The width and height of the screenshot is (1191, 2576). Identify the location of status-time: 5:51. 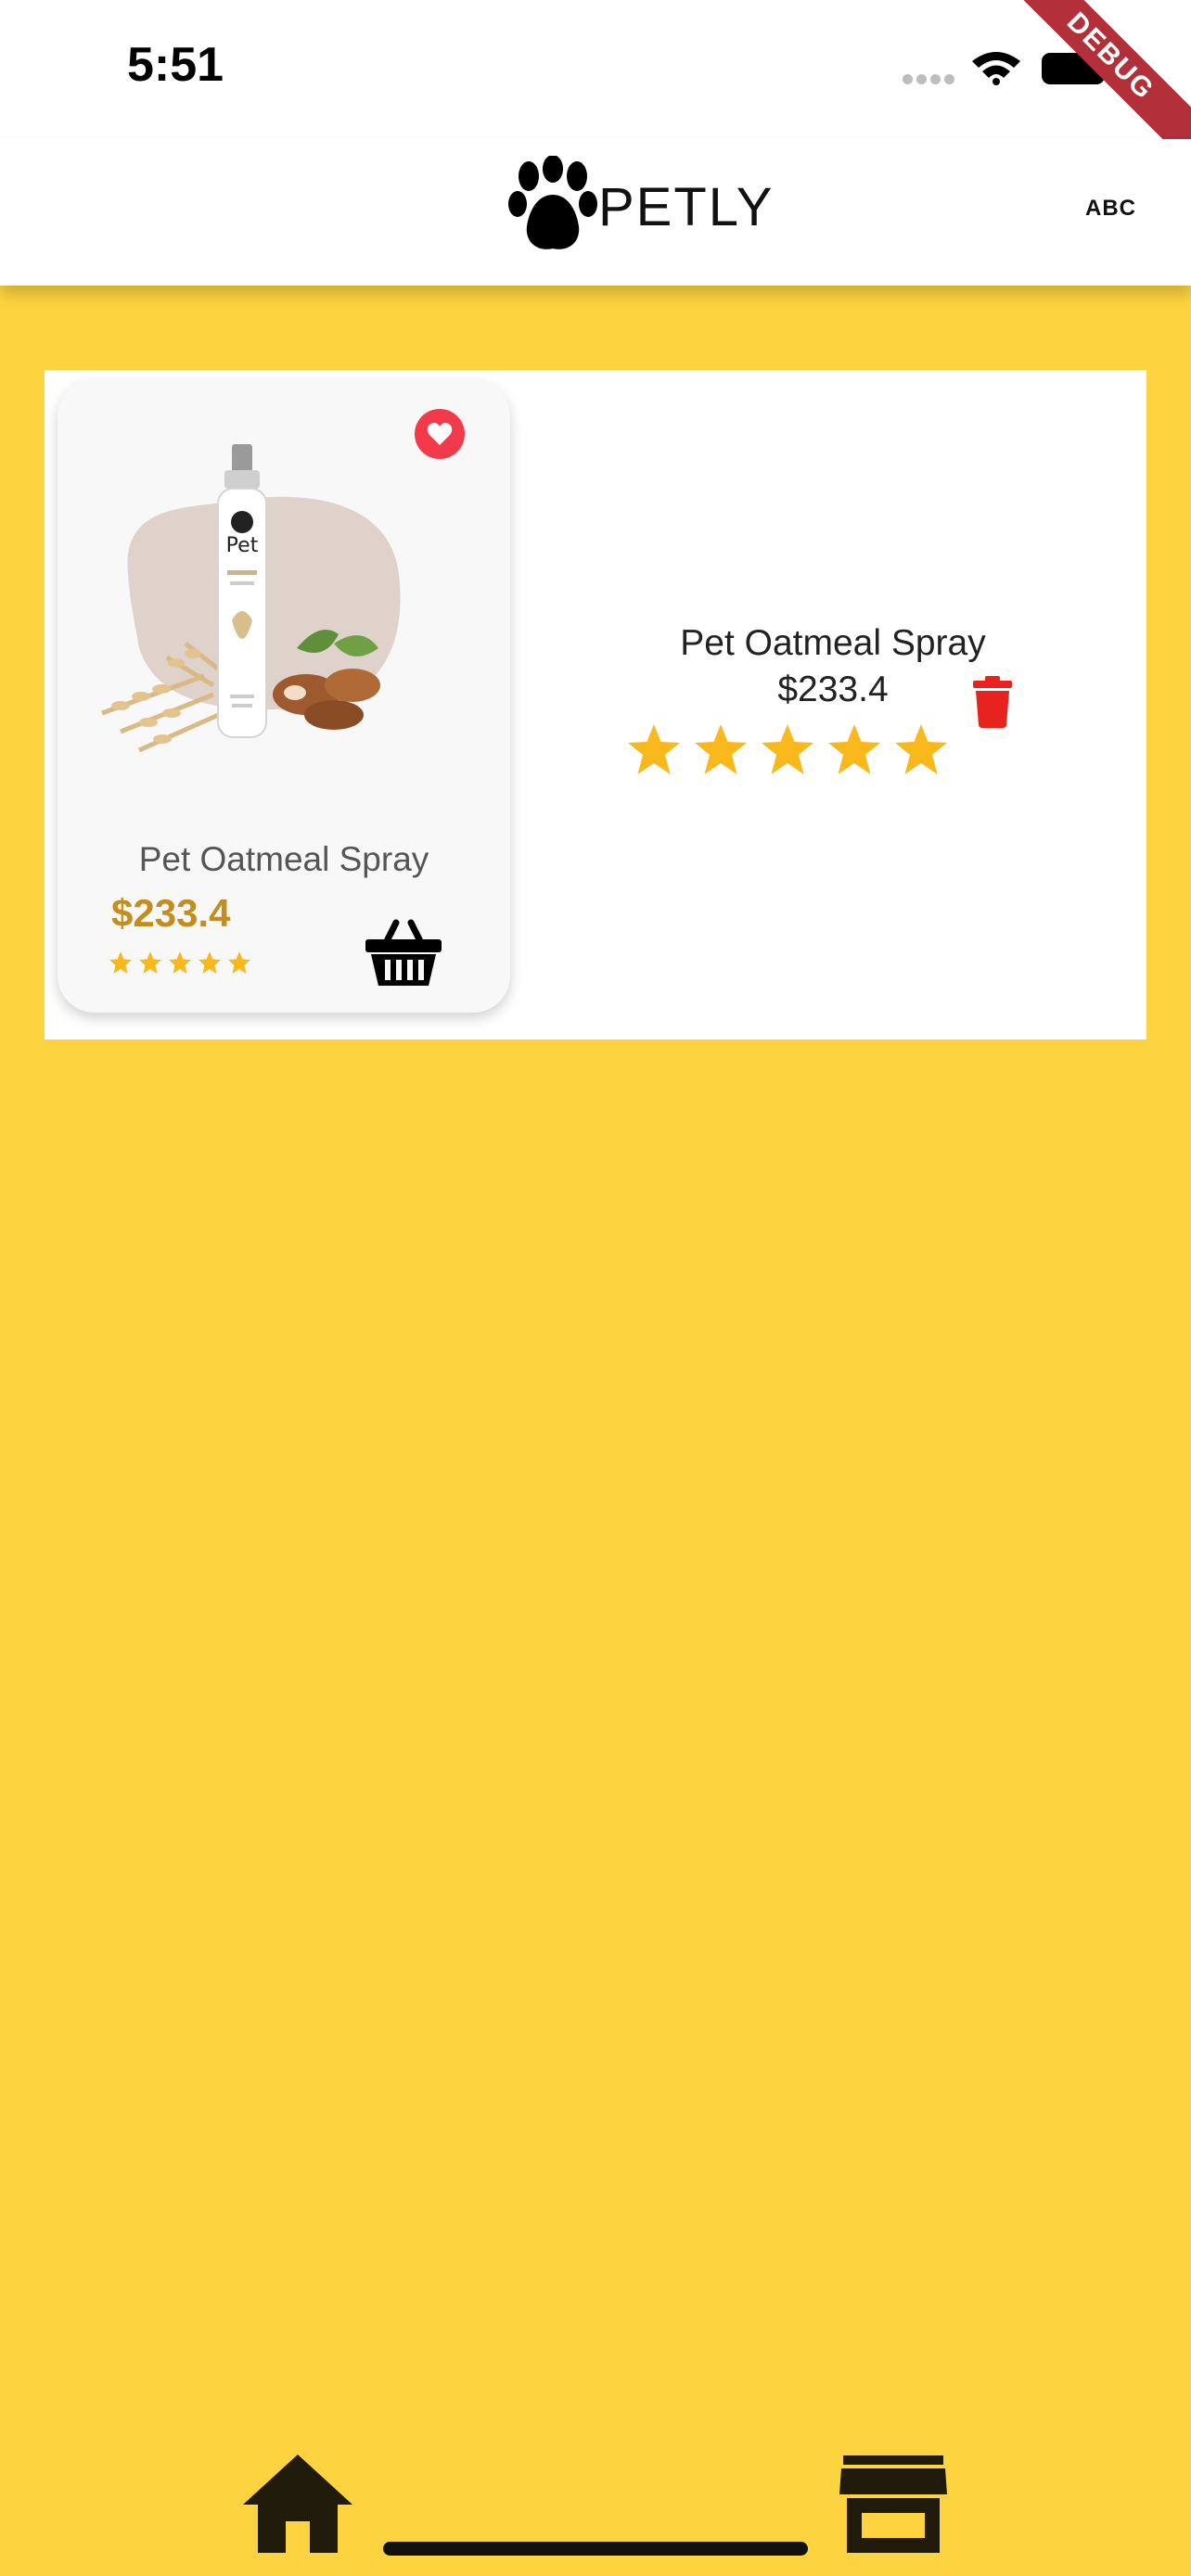
(175, 65).